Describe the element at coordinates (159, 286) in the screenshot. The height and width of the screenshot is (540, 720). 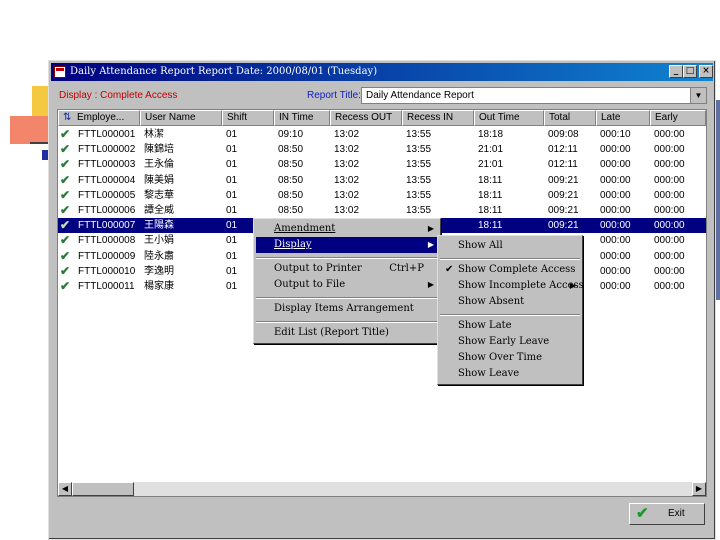
I see `table-cell: 楊家康` at that location.